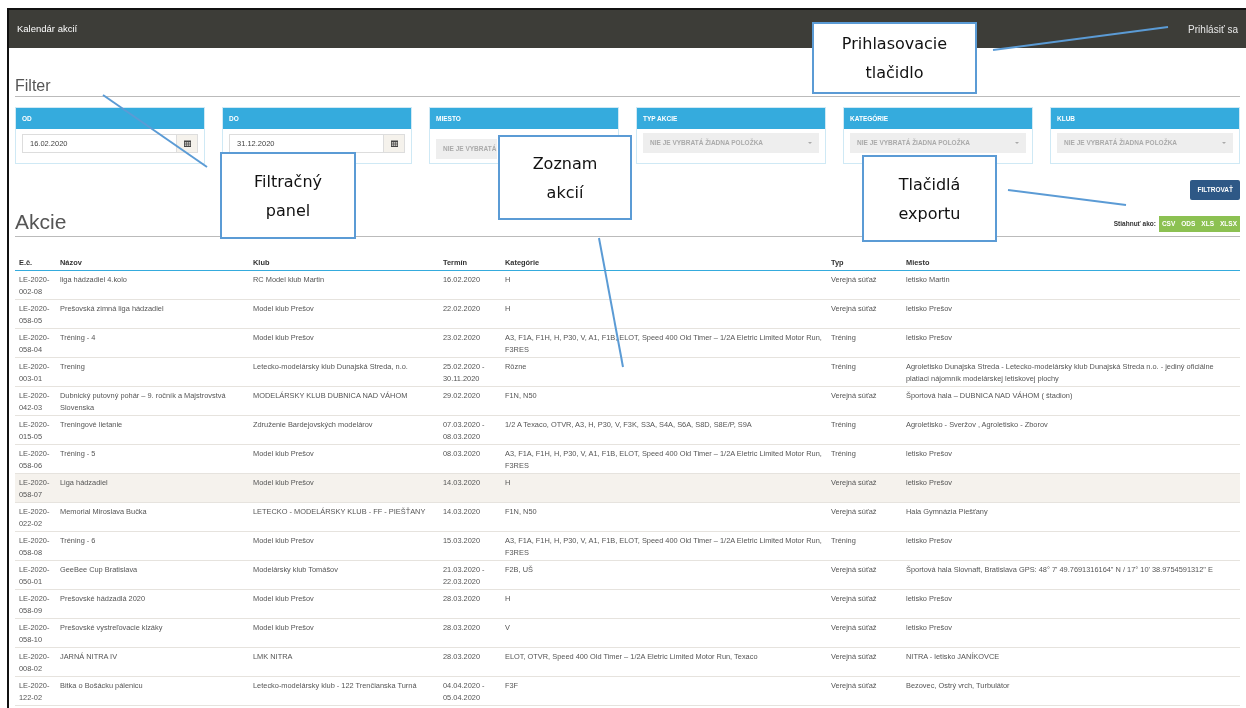 The width and height of the screenshot is (1246, 708). What do you see at coordinates (565, 177) in the screenshot?
I see `callout-box: Zoznam akcií` at bounding box center [565, 177].